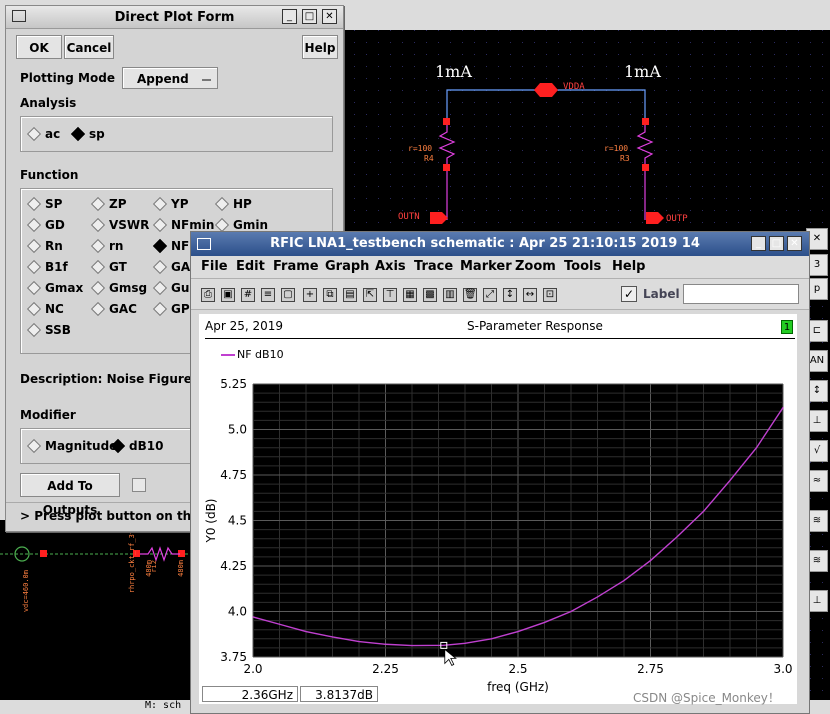 The width and height of the screenshot is (830, 714). Describe the element at coordinates (71, 445) in the screenshot. I see `modifier-option-magnitude: Magnitude` at that location.